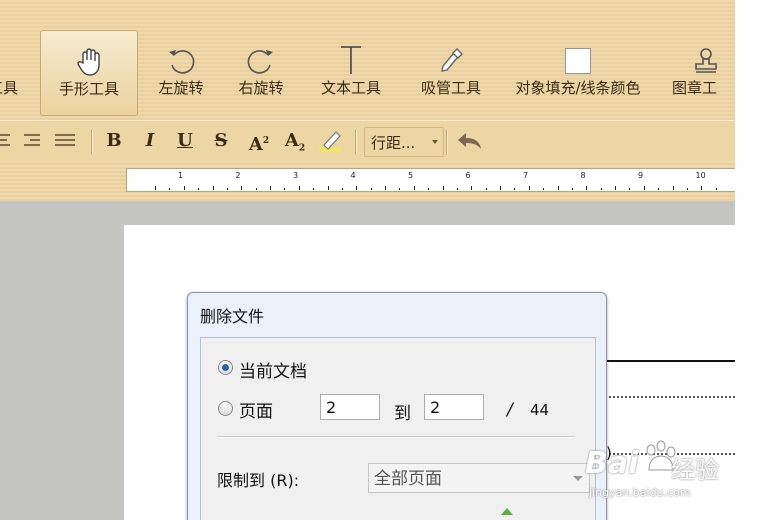  Describe the element at coordinates (578, 88) in the screenshot. I see `fill-color-label: 对象填充/线条颜色` at that location.